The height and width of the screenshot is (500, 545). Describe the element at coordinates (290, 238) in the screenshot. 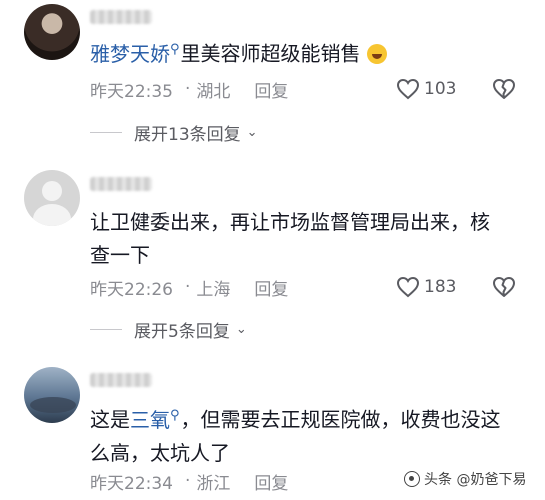

I see `comment-text: 让卫健委出来，再让市场监督管理局出来，核查一下` at that location.